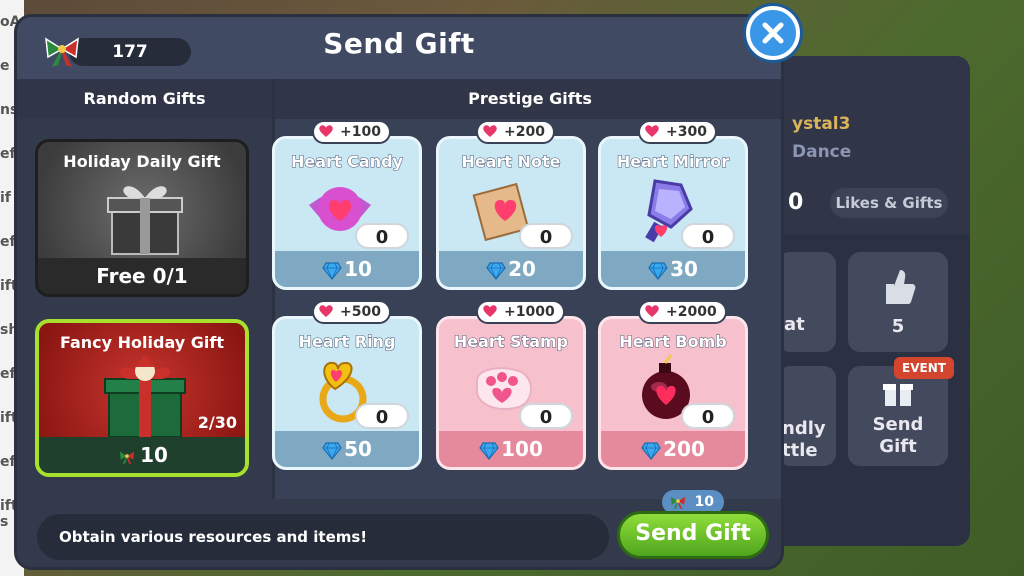 This screenshot has width=1024, height=576. Describe the element at coordinates (528, 99) in the screenshot. I see `tab-prestige-gifts: Prestige Gifts` at that location.